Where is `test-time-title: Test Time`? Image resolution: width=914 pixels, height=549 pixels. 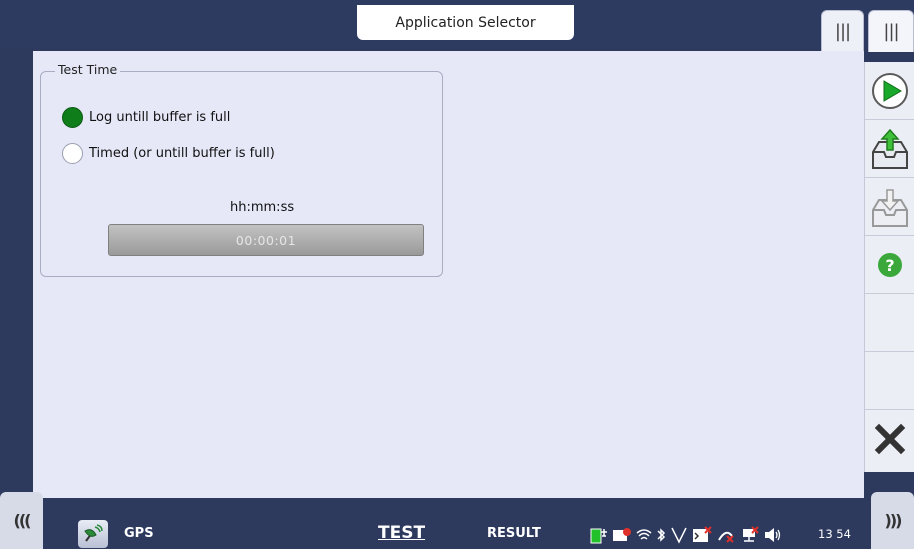
test-time-title: Test Time is located at coordinates (88, 69).